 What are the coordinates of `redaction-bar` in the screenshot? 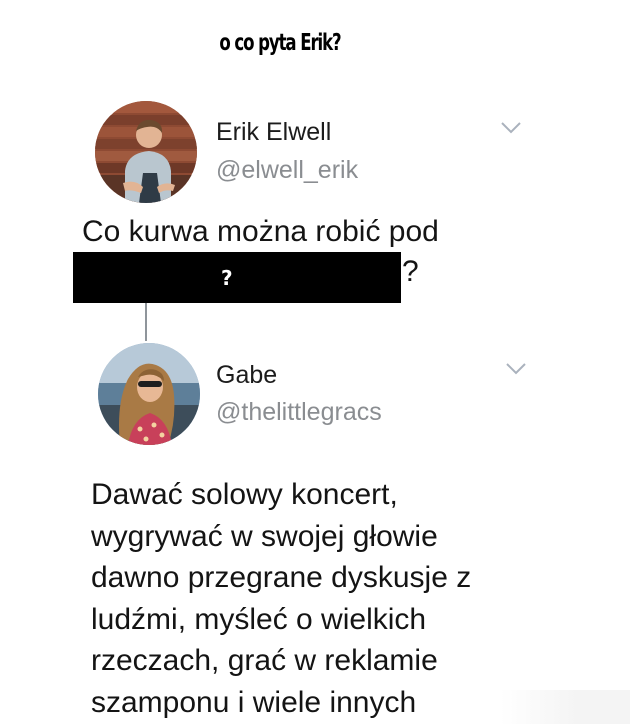 It's located at (237, 277).